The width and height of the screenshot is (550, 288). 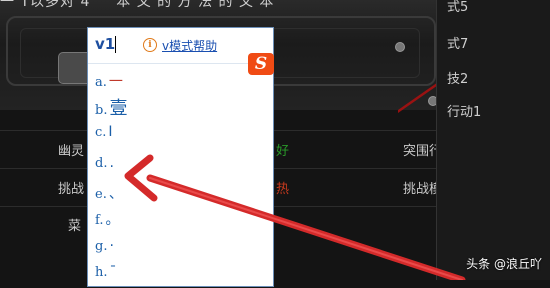 I want to click on watermark: 头条 @浪丘吖, so click(x=504, y=264).